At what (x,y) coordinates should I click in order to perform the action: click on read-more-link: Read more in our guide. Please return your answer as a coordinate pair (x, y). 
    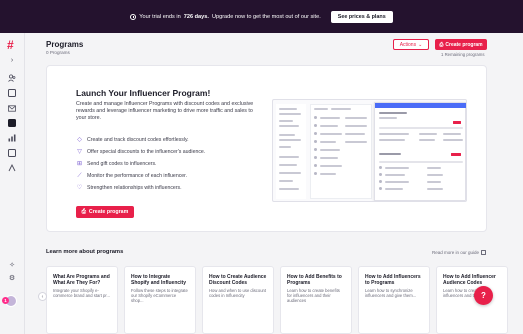
    Looking at the image, I should click on (459, 252).